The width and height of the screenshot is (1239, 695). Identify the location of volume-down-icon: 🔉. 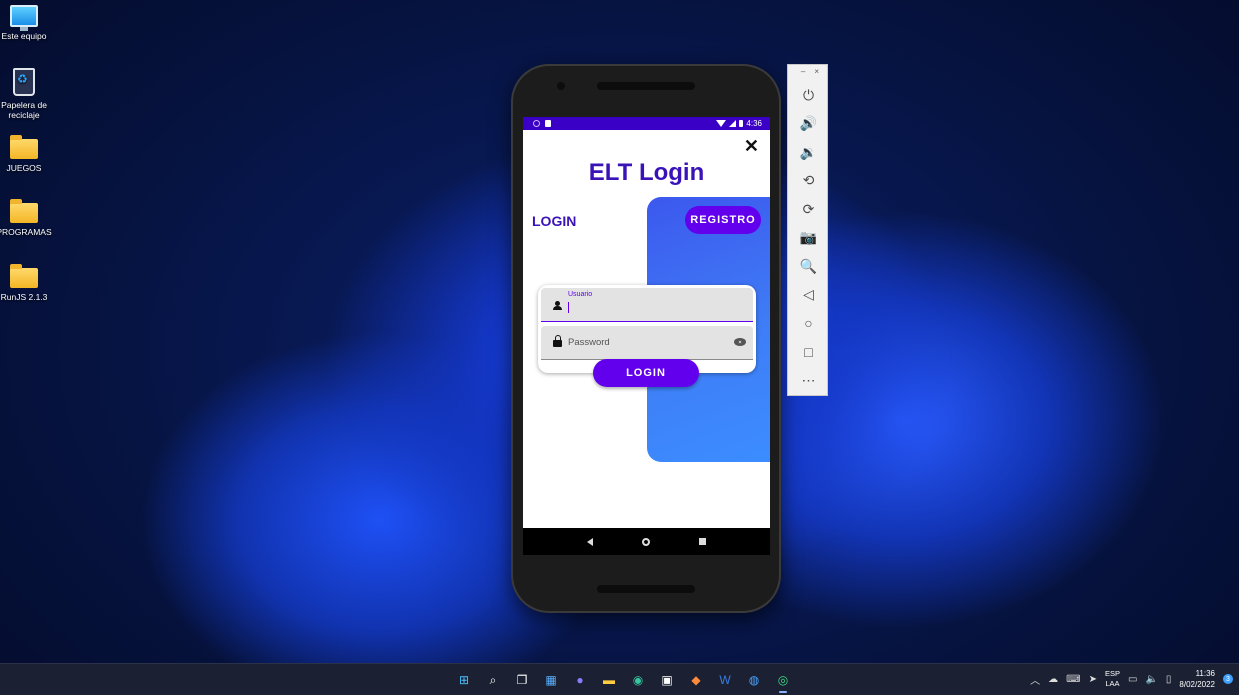
(808, 152).